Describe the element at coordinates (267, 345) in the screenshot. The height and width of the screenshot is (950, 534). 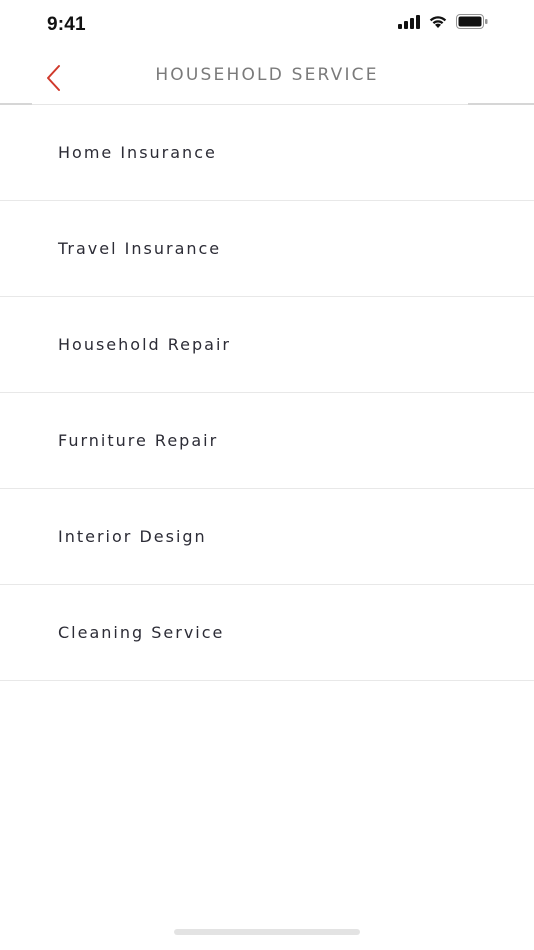
I see `list-item-household-repair: Household Repair` at that location.